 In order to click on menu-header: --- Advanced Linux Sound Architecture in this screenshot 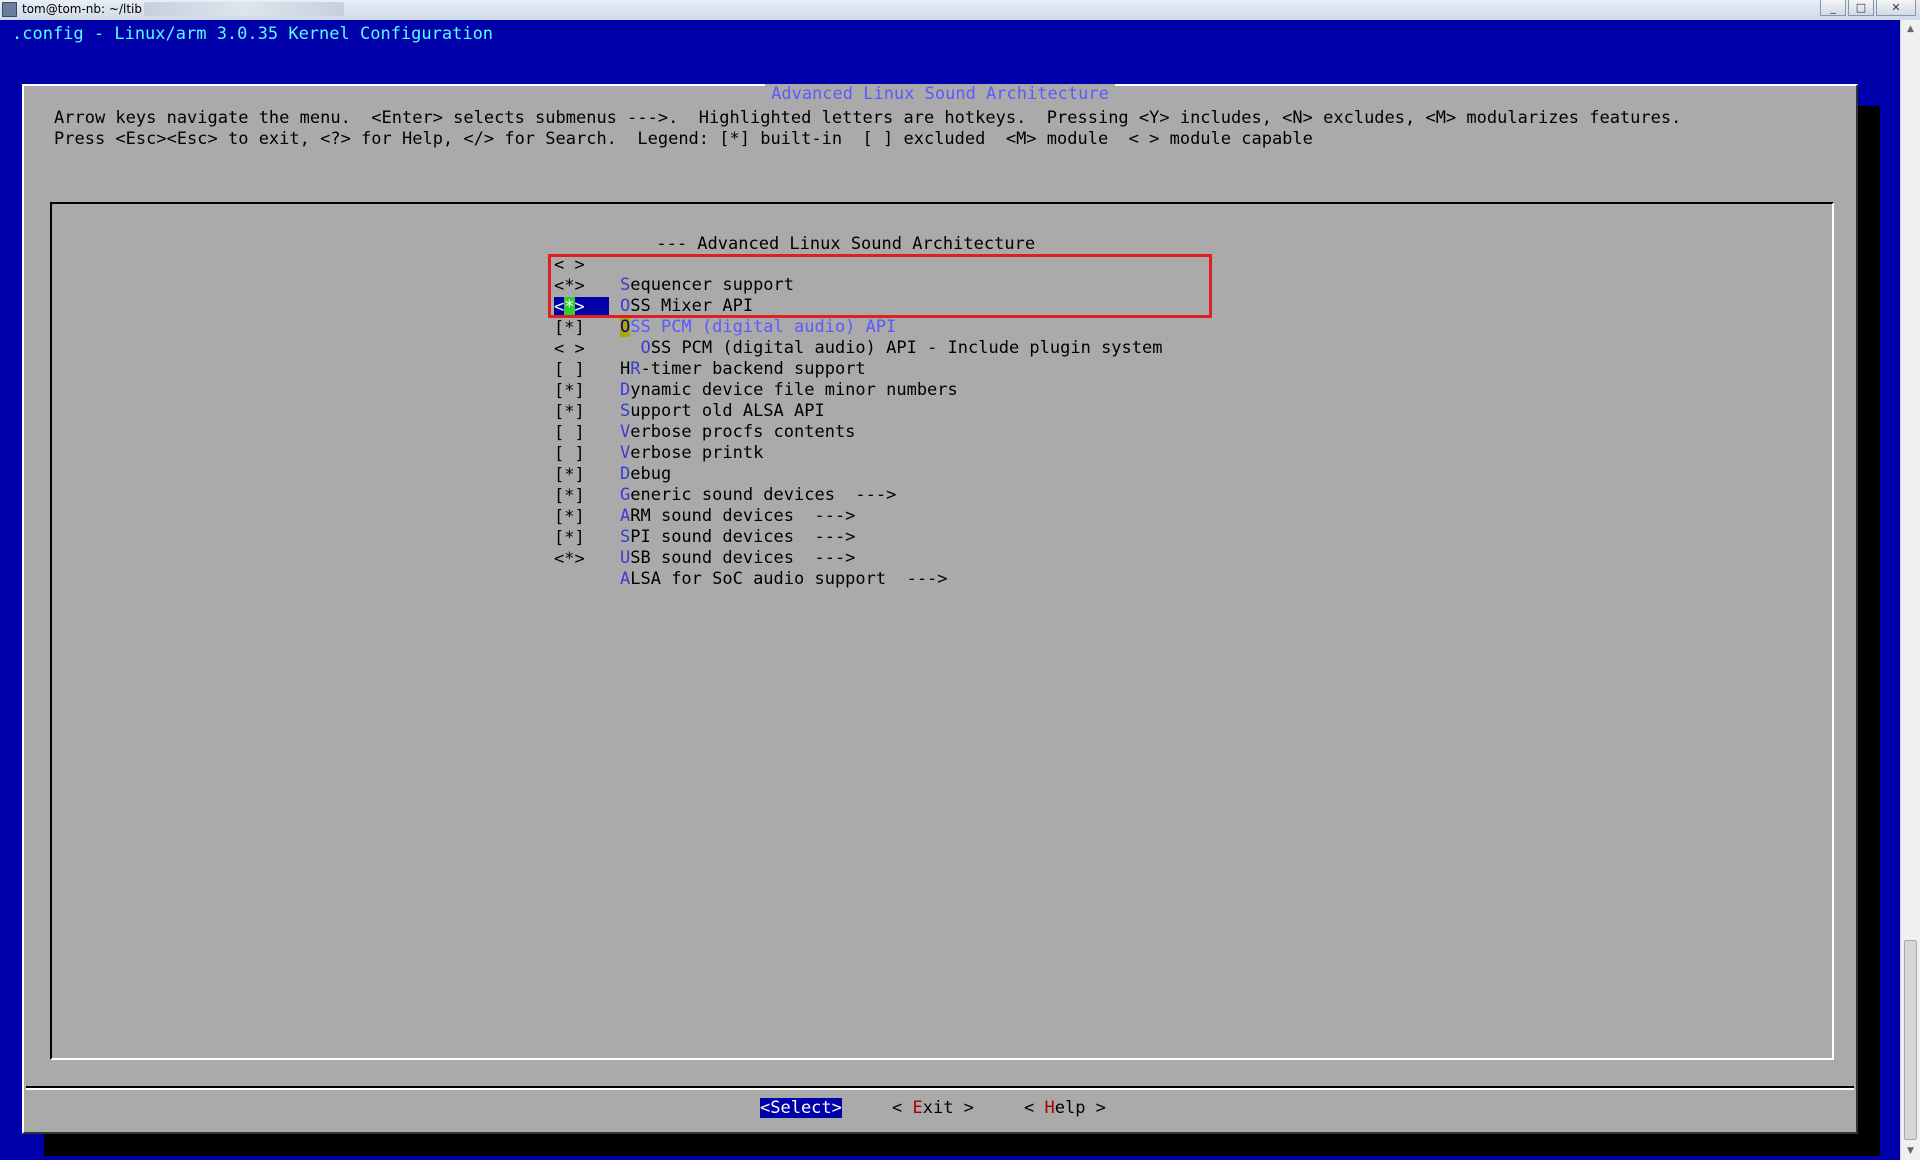, I will do `click(794, 234)`.